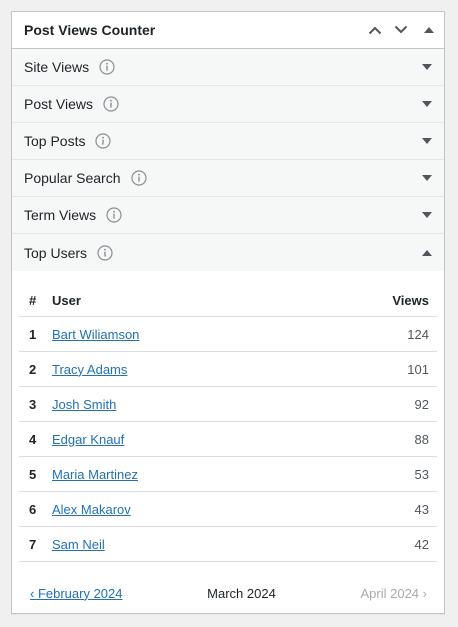 The height and width of the screenshot is (627, 458). I want to click on month-pager: ‹ February 2024 March 2024 April 2024 ›, so click(228, 593).